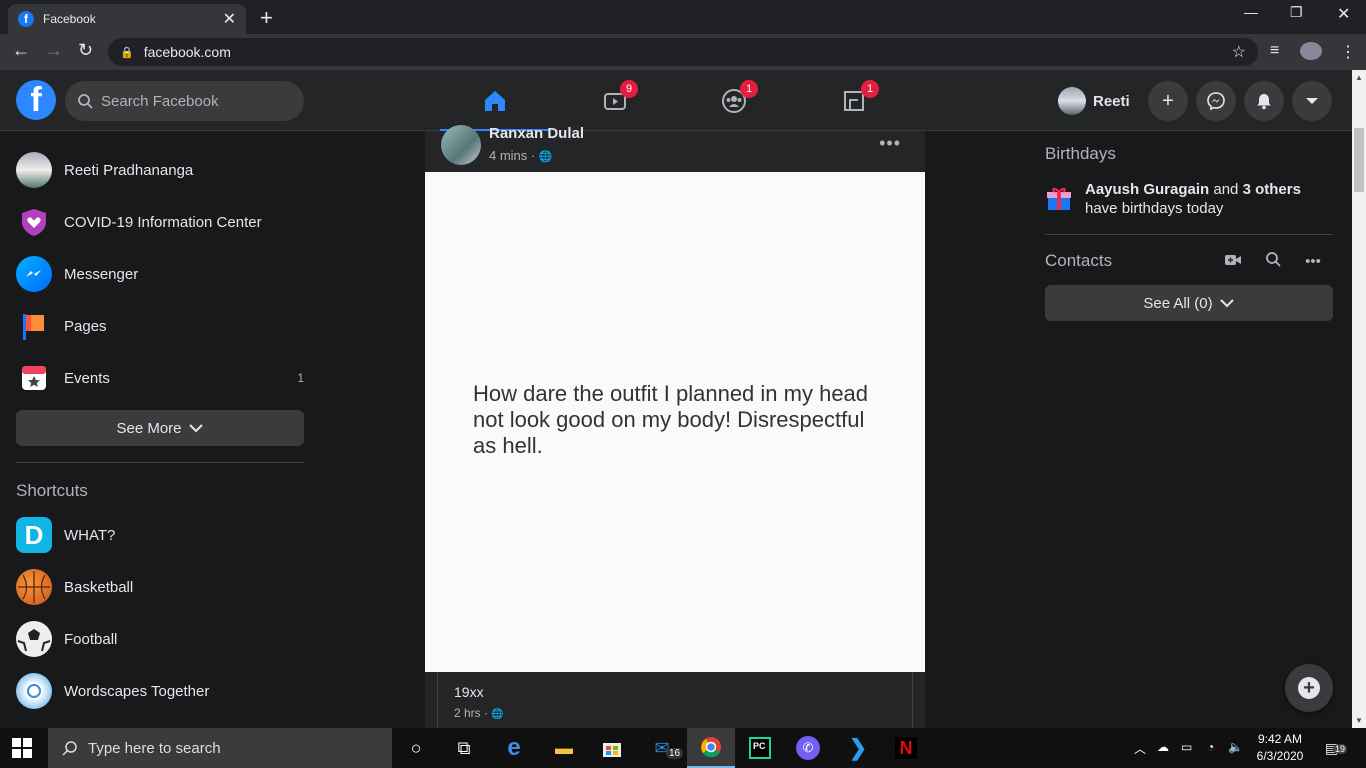 The height and width of the screenshot is (768, 1366). Describe the element at coordinates (1272, 189) in the screenshot. I see `birthday-others: 3 others` at that location.